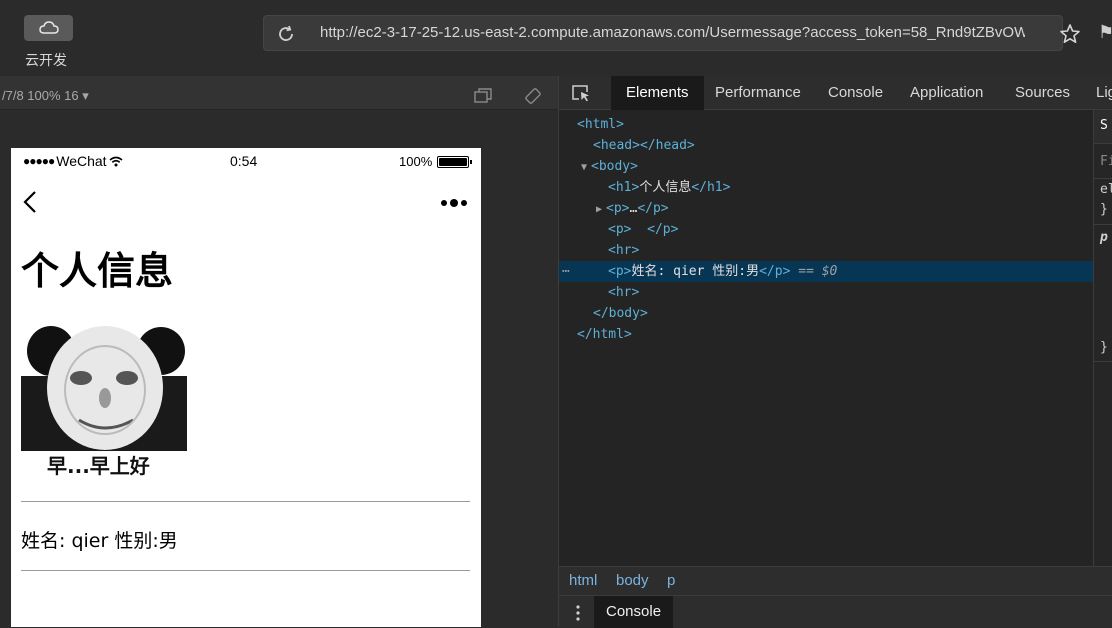  I want to click on styles-rule-p: p, so click(1104, 237).